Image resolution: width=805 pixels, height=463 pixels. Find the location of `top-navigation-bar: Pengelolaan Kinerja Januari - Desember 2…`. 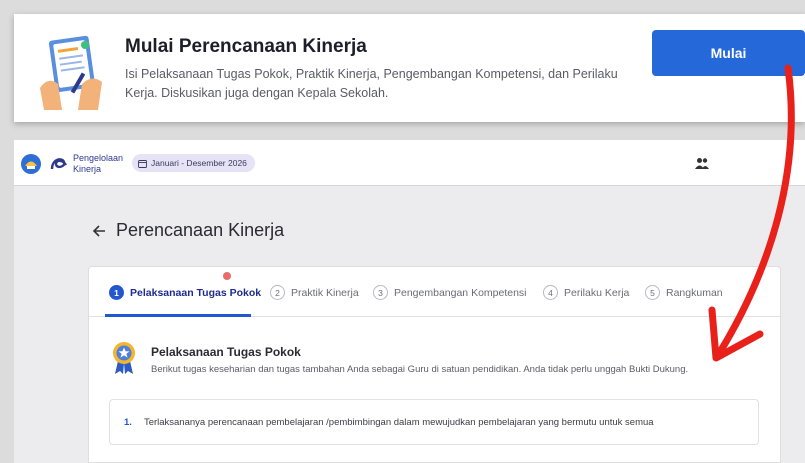

top-navigation-bar: Pengelolaan Kinerja Januari - Desember 2… is located at coordinates (409, 163).